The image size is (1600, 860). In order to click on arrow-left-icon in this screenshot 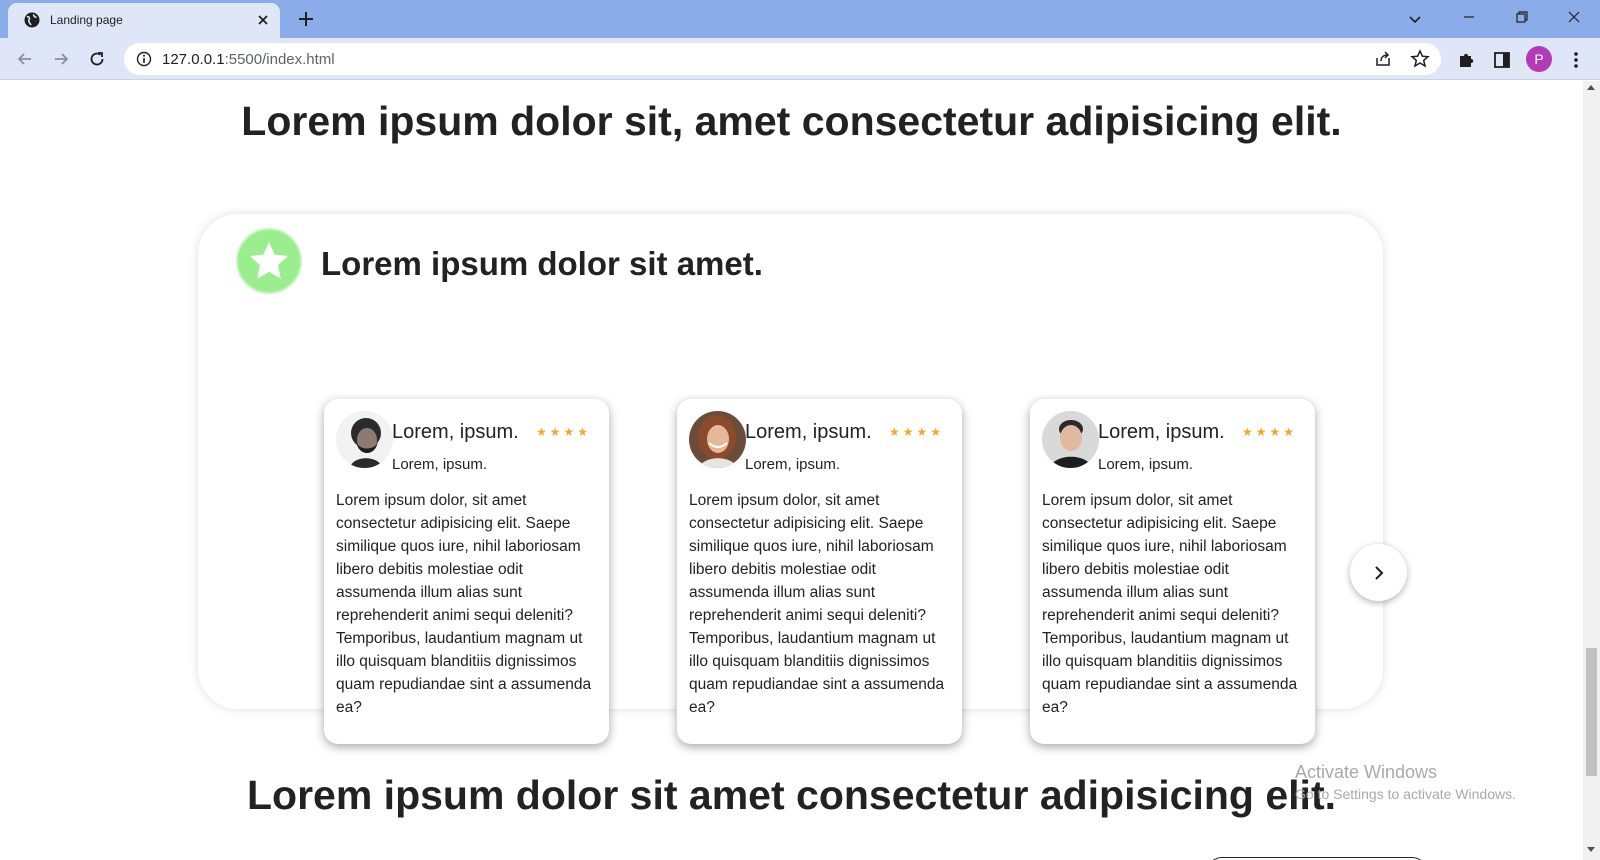, I will do `click(24, 59)`.